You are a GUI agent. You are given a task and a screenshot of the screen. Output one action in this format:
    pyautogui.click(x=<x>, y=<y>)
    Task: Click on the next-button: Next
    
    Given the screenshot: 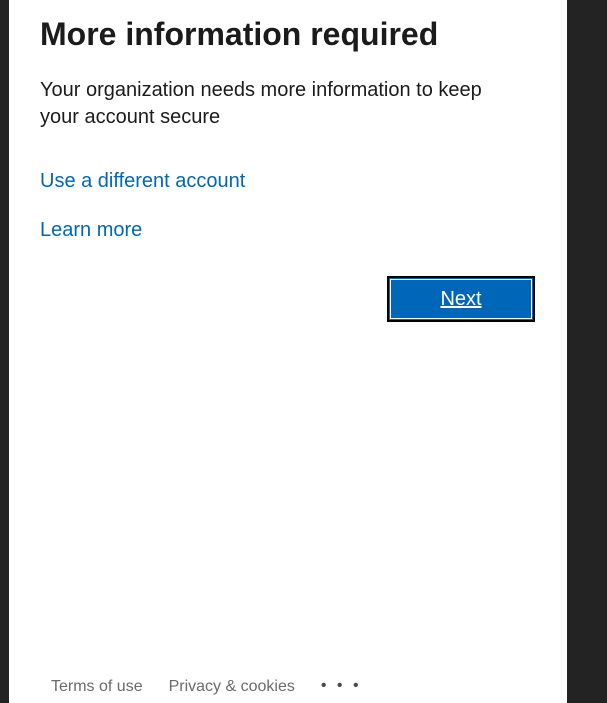 What is the action you would take?
    pyautogui.click(x=461, y=299)
    